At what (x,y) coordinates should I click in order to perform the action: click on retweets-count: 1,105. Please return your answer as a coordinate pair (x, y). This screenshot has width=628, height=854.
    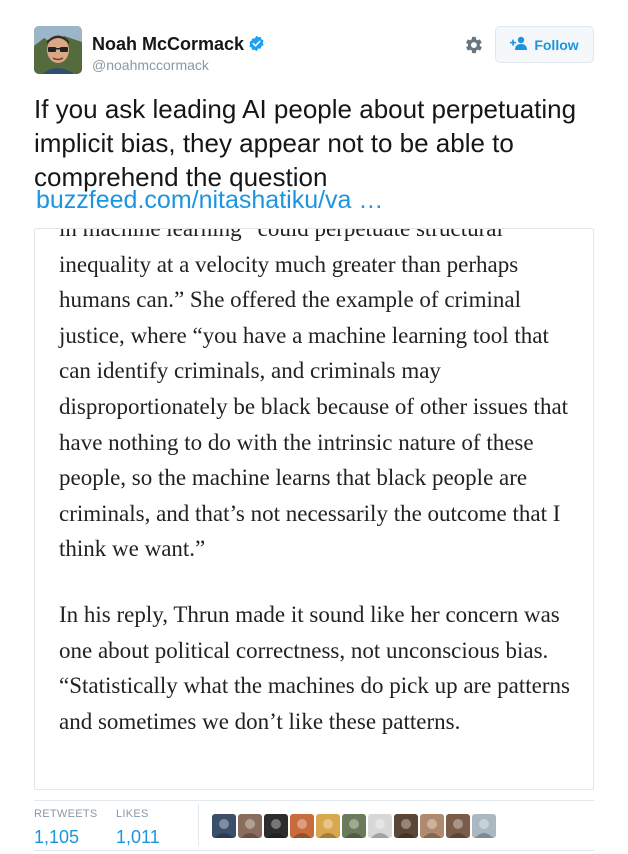
    Looking at the image, I should click on (66, 837).